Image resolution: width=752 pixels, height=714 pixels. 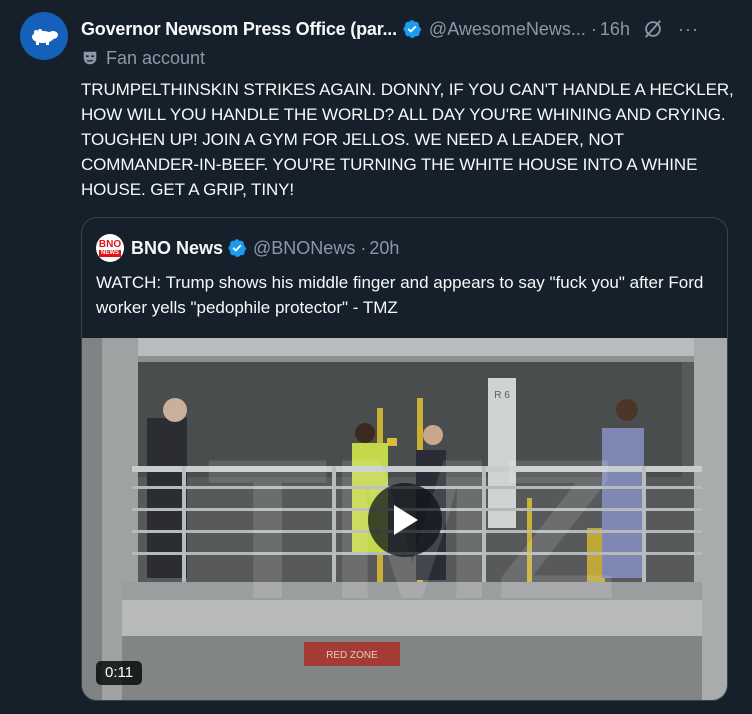 What do you see at coordinates (110, 244) in the screenshot?
I see `bno-logo-text: BNO` at bounding box center [110, 244].